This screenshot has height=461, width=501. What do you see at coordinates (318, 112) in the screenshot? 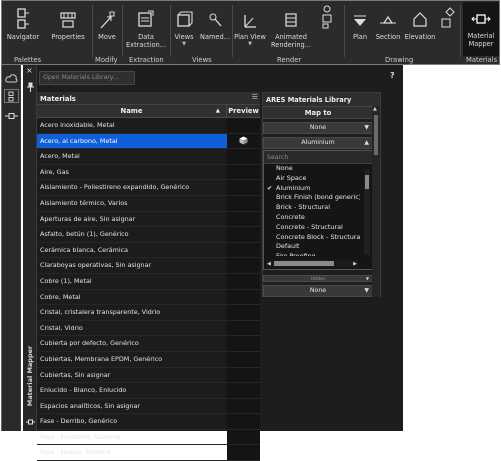
I see `map-to-header: Map to` at bounding box center [318, 112].